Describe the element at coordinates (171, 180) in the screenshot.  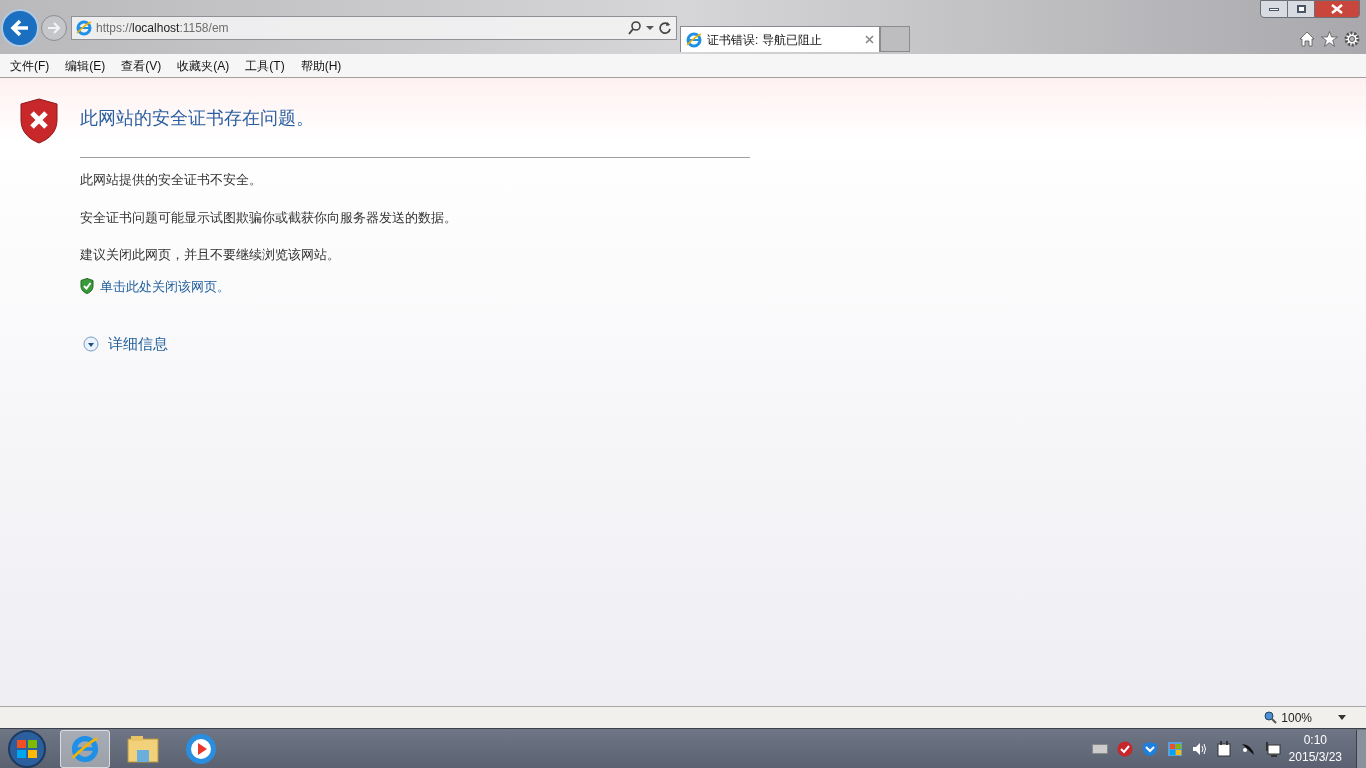
I see `message-text: 此网站提供的安全证书不安全。` at that location.